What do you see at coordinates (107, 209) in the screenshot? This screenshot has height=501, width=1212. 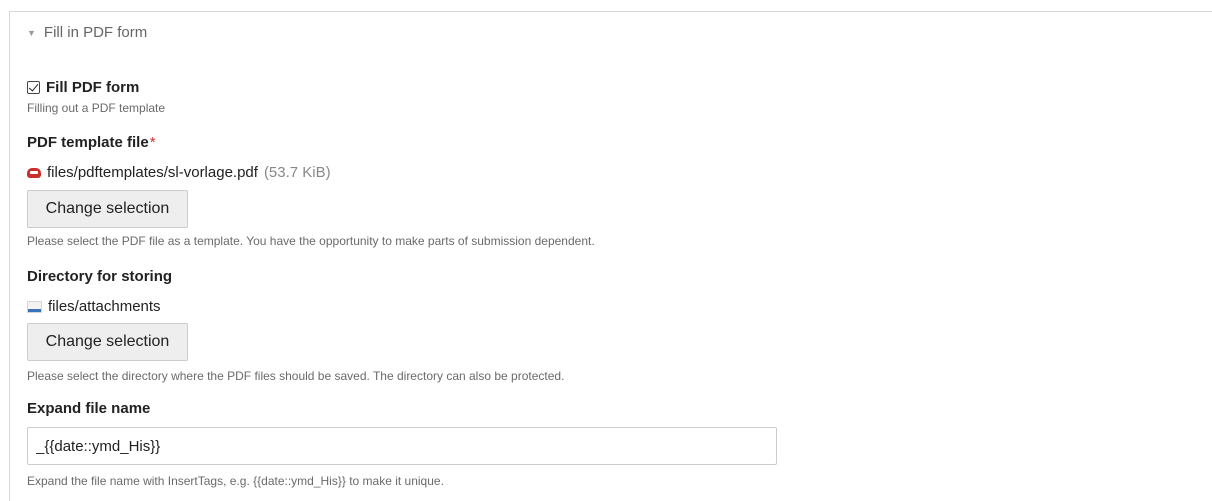 I see `pdf-template-change-button: Change selection` at bounding box center [107, 209].